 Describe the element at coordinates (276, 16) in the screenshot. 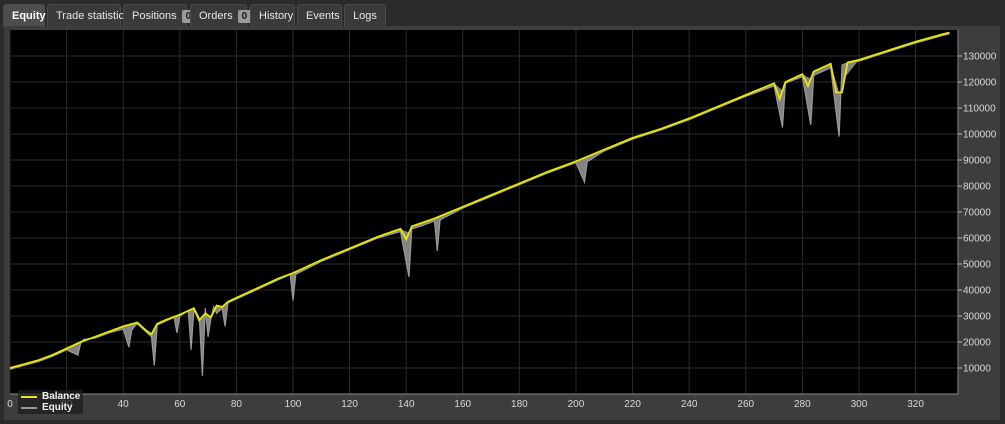

I see `tab-history-label: History` at that location.